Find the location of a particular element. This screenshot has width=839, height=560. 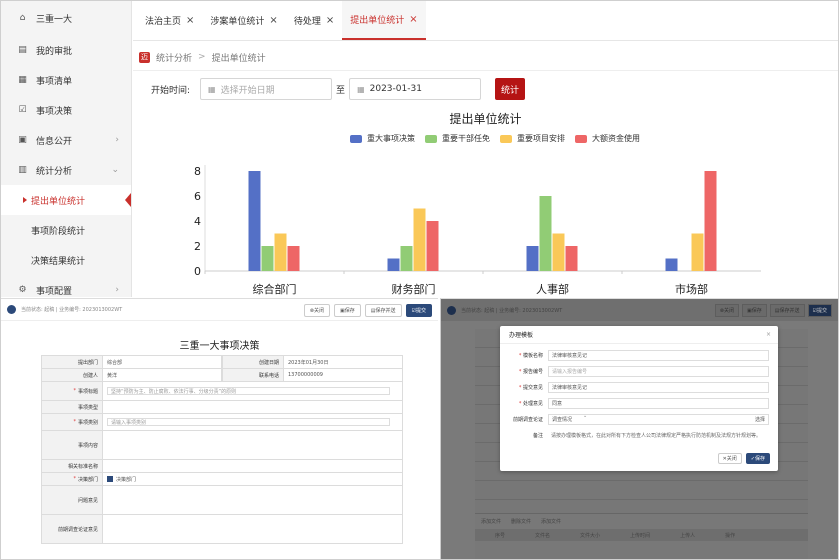

legend-item: 重大事项决策 is located at coordinates (382, 138).